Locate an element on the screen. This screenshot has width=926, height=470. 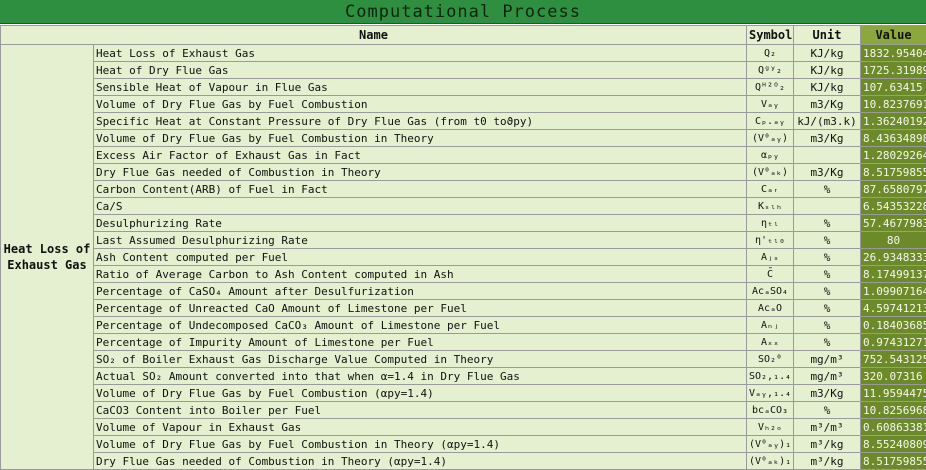
value-cell: 320.07316 is located at coordinates (893, 376).